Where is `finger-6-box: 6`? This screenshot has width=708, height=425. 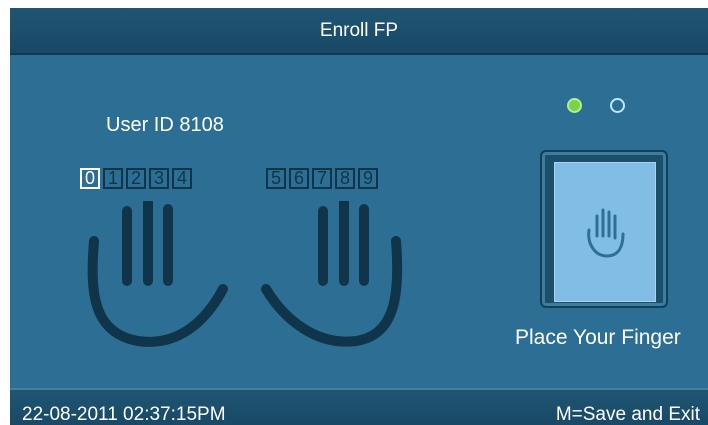 finger-6-box: 6 is located at coordinates (299, 178).